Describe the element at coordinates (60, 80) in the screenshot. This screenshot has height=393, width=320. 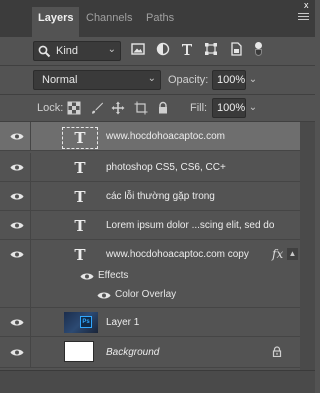
I see `blend-mode-value: Normal` at that location.